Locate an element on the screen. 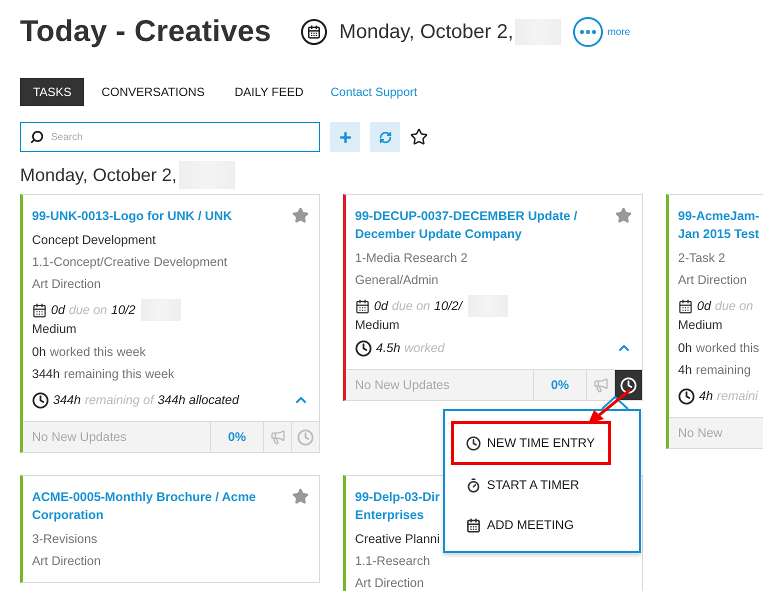 Image resolution: width=763 pixels, height=591 pixels. task-title-link: ACME-0005-Monthly Brochure / Acme Corporation is located at coordinates (159, 506).